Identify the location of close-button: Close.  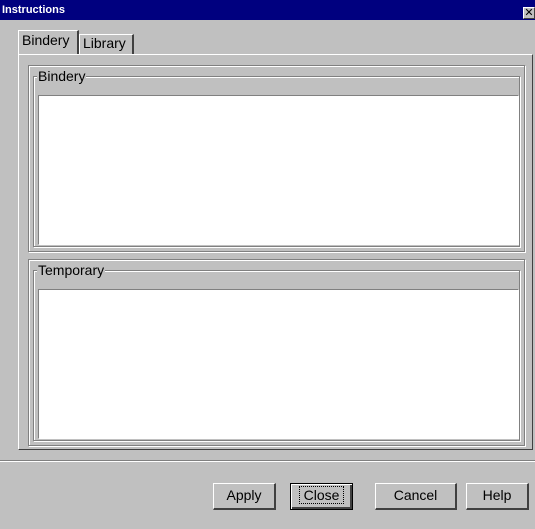
(321, 496).